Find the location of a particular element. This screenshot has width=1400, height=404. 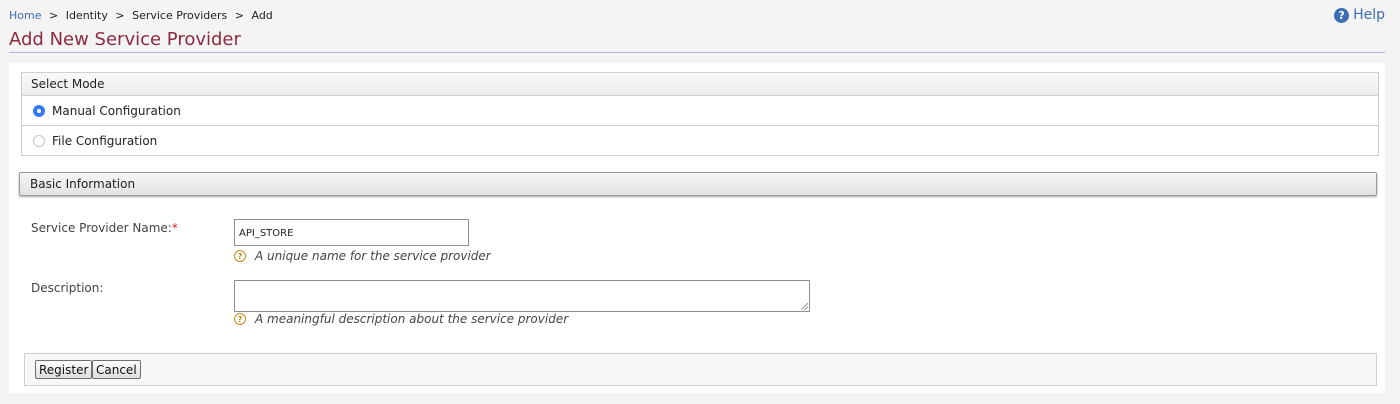

mode-option-label: File Configuration is located at coordinates (105, 140).